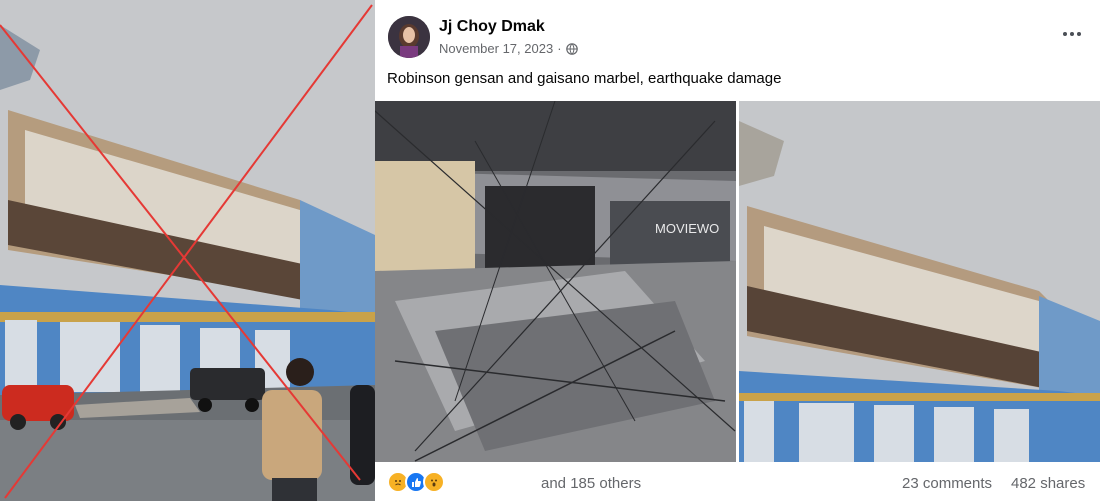 The width and height of the screenshot is (1100, 501). I want to click on more-options-button, so click(1072, 34).